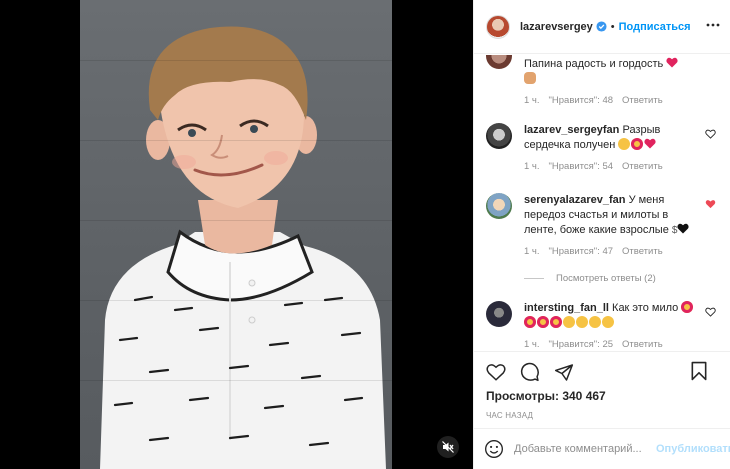 This screenshot has height=469, width=730. Describe the element at coordinates (585, 449) in the screenshot. I see `comment-input` at that location.